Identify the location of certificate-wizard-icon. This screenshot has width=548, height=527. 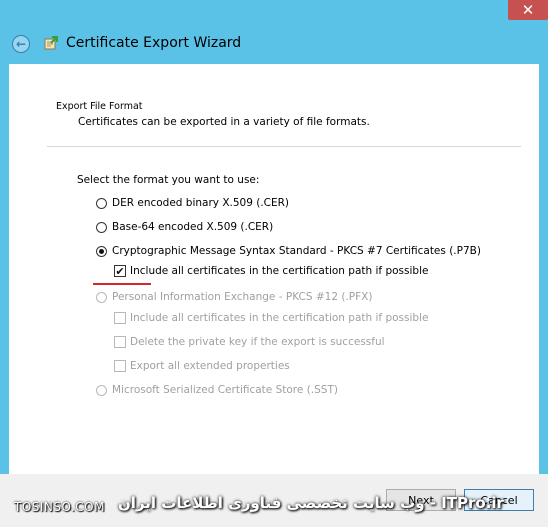
(51, 43).